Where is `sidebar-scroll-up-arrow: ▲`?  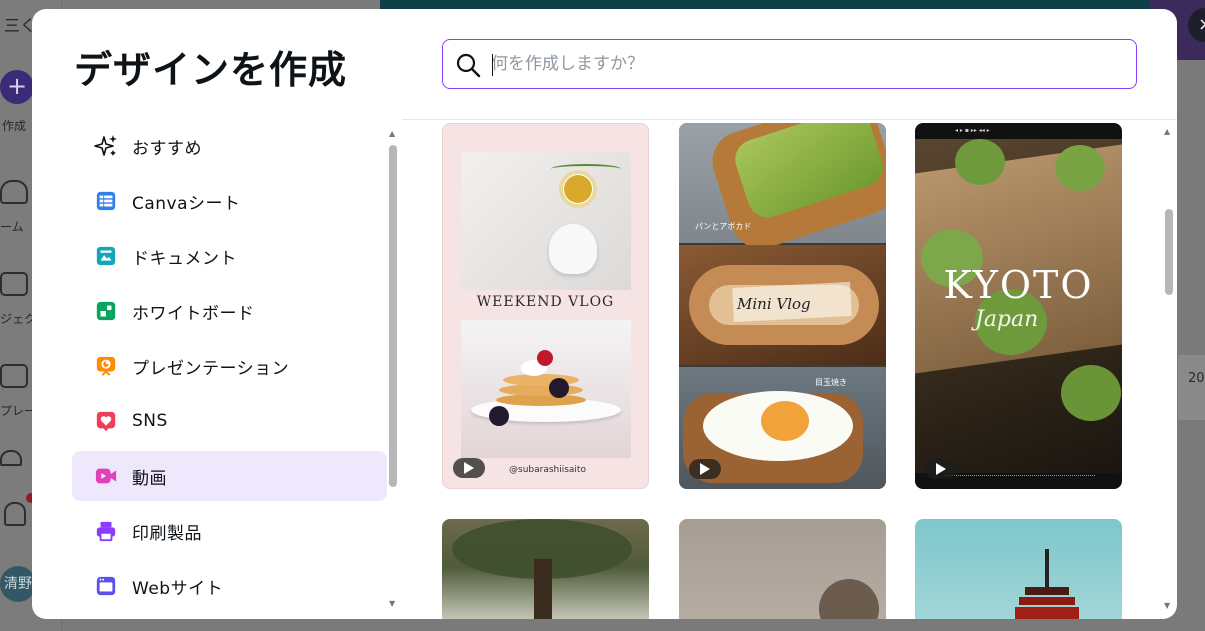
sidebar-scroll-up-arrow: ▲ is located at coordinates (394, 134).